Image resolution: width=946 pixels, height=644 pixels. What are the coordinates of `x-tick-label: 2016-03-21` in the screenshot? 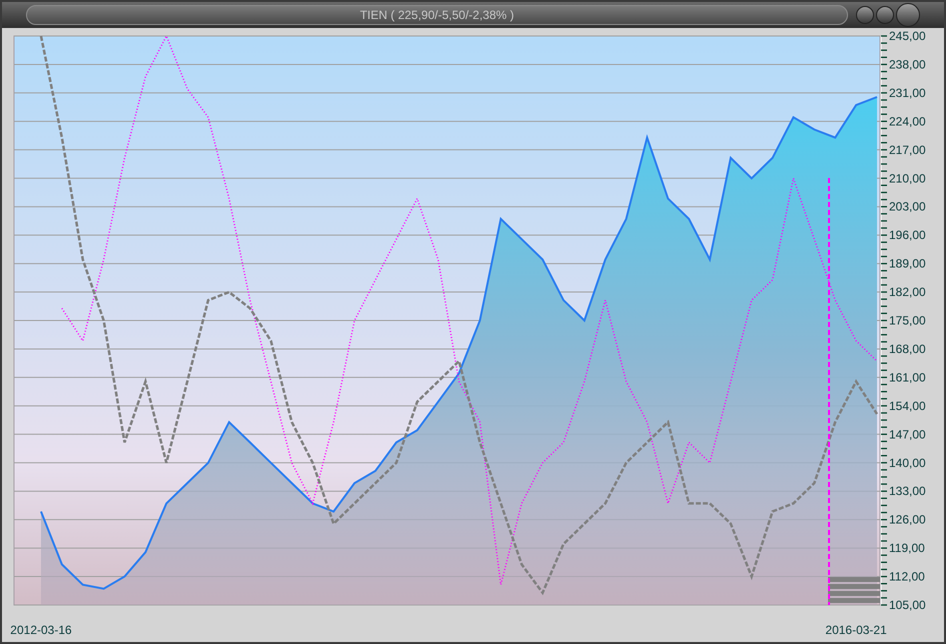 It's located at (856, 630).